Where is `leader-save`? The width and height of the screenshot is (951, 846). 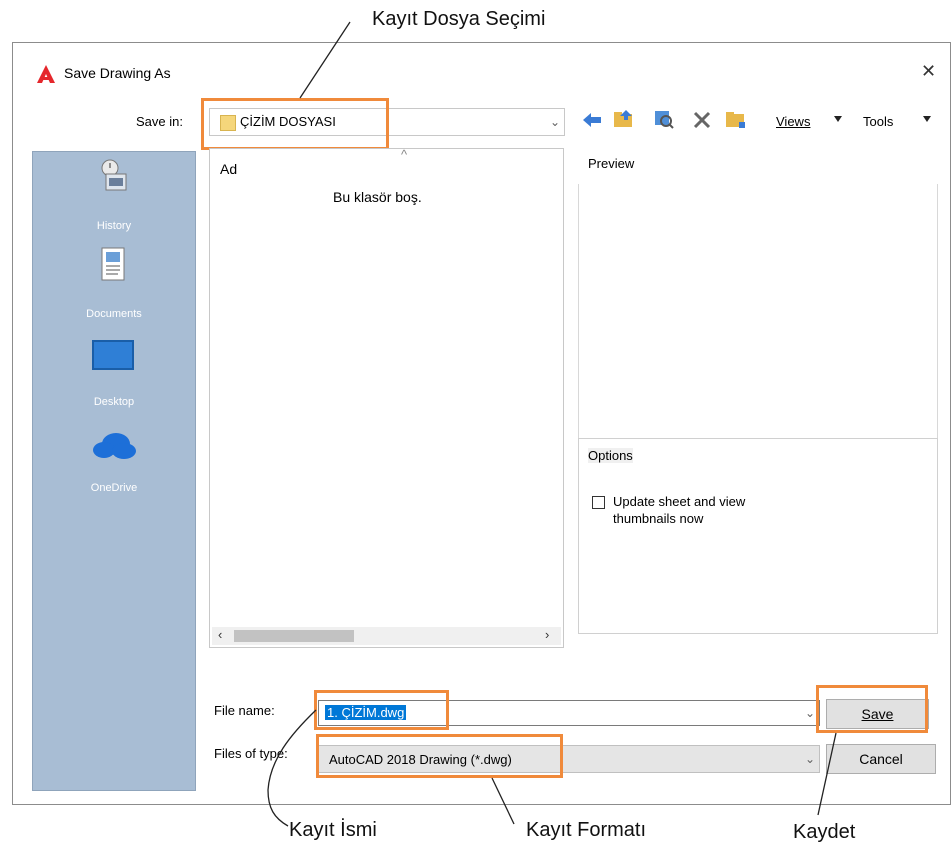 leader-save is located at coordinates (827, 774).